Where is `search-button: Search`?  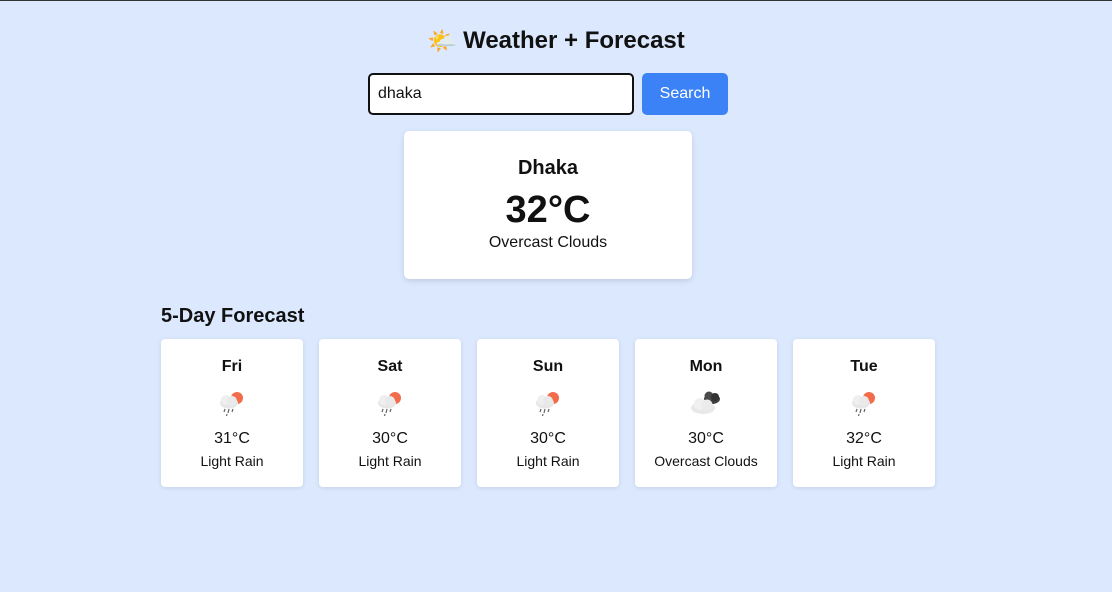
search-button: Search is located at coordinates (685, 94).